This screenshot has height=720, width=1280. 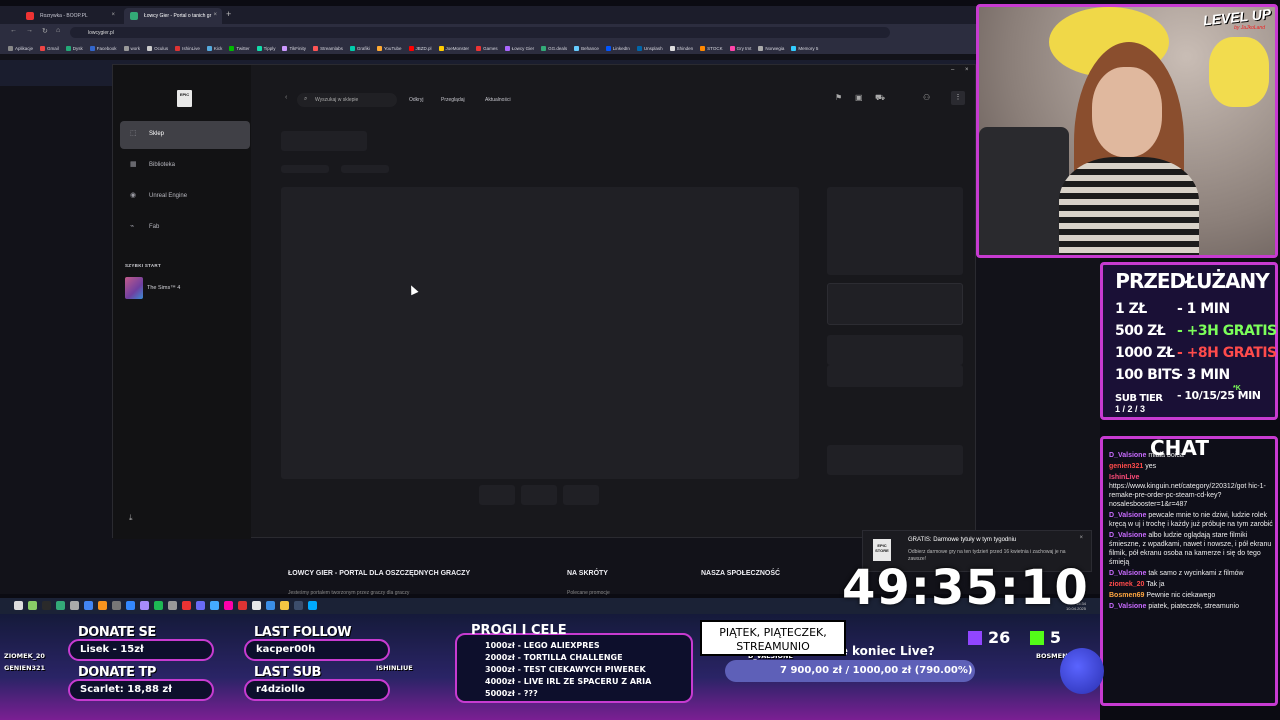 What do you see at coordinates (134, 16) in the screenshot?
I see `tab-favicon-icon` at bounding box center [134, 16].